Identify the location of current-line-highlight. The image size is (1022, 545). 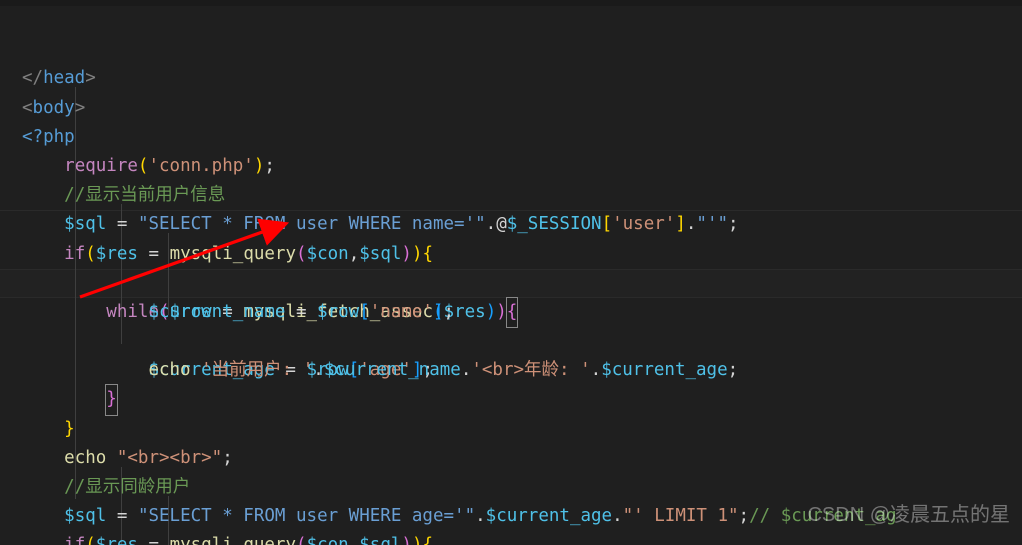
(511, 283).